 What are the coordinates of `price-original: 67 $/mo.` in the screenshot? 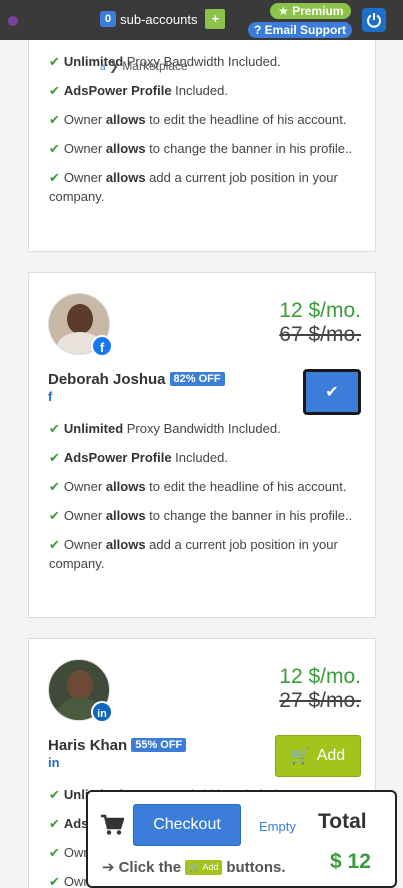 It's located at (320, 334).